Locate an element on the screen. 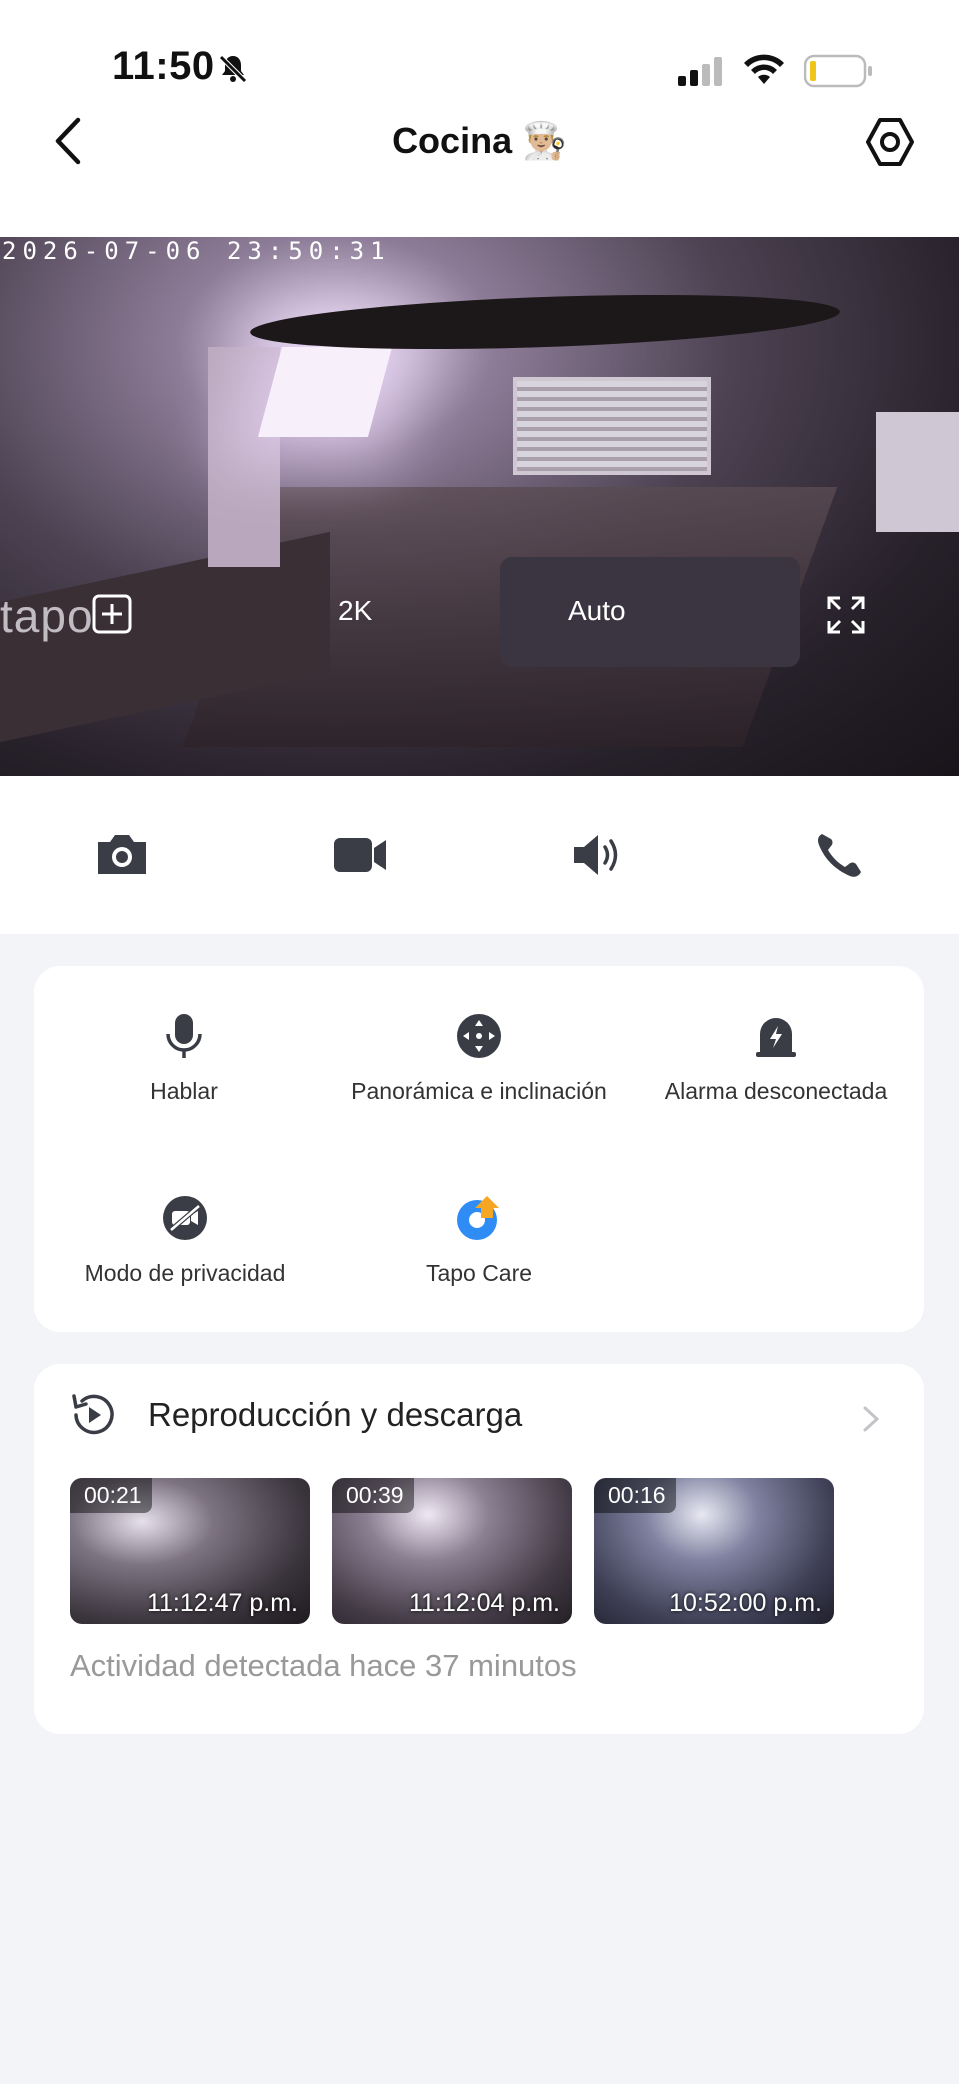 The image size is (959, 2084). video-record-icon is located at coordinates (360, 855).